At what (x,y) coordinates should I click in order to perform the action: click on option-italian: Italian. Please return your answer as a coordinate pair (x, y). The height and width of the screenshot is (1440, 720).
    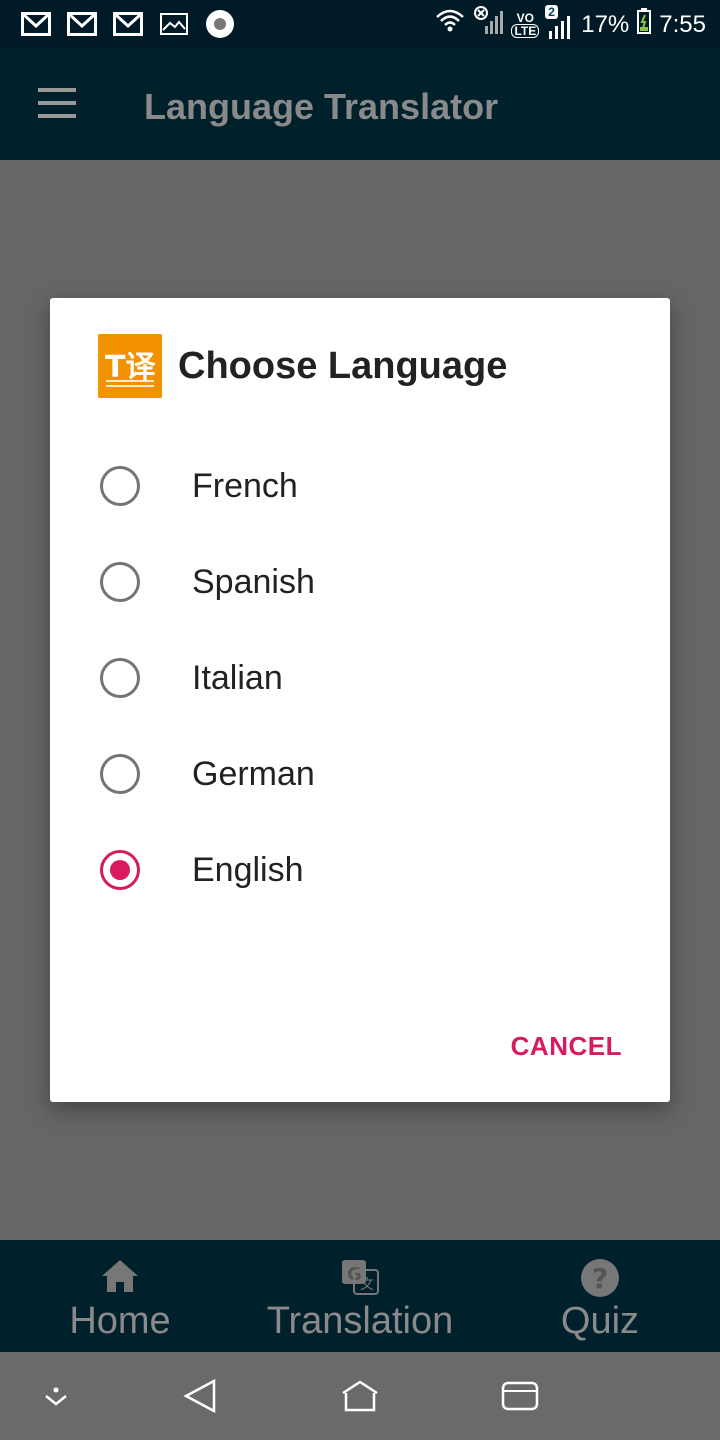
    Looking at the image, I should click on (360, 678).